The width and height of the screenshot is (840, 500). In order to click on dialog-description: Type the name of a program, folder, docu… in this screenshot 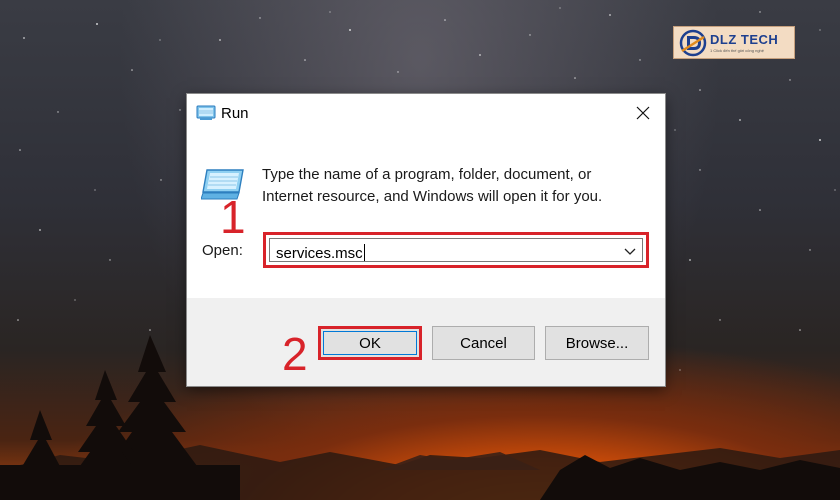, I will do `click(432, 185)`.